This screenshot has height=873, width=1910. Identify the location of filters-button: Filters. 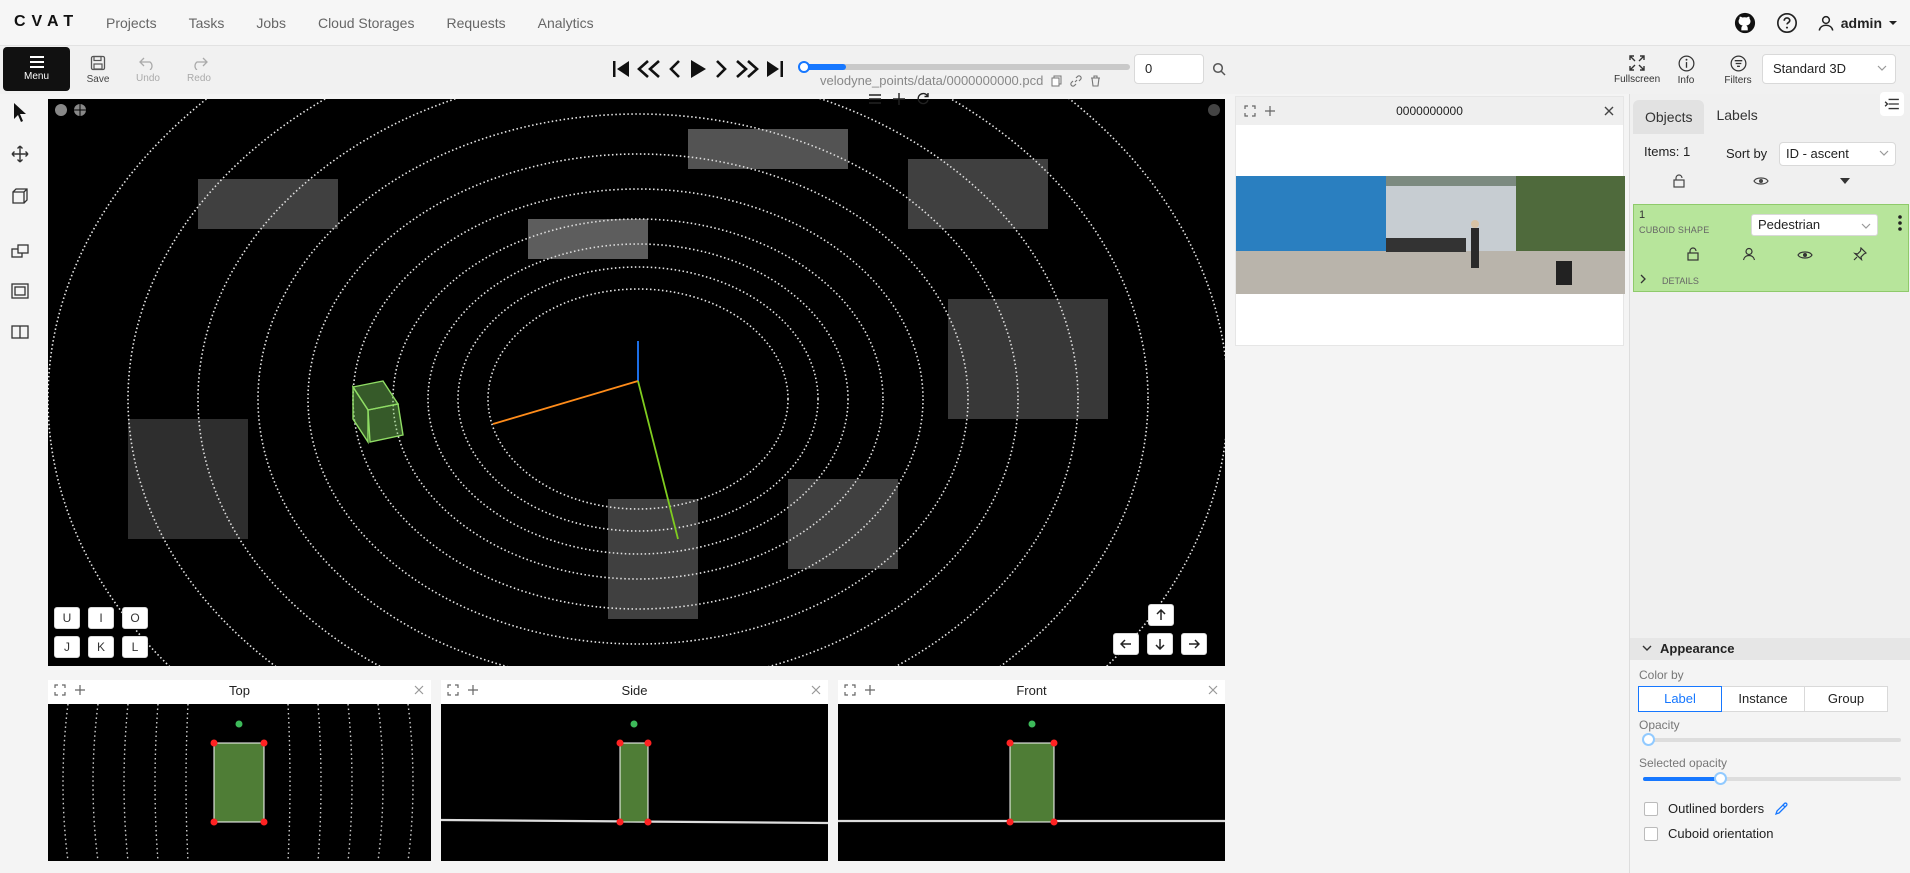
(1738, 70).